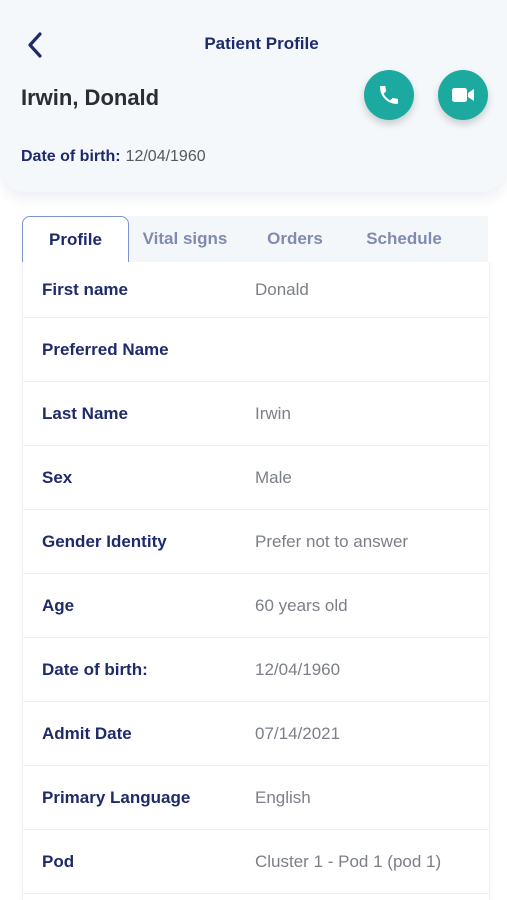 The height and width of the screenshot is (900, 507). What do you see at coordinates (116, 797) in the screenshot?
I see `row-label: Primary Language` at bounding box center [116, 797].